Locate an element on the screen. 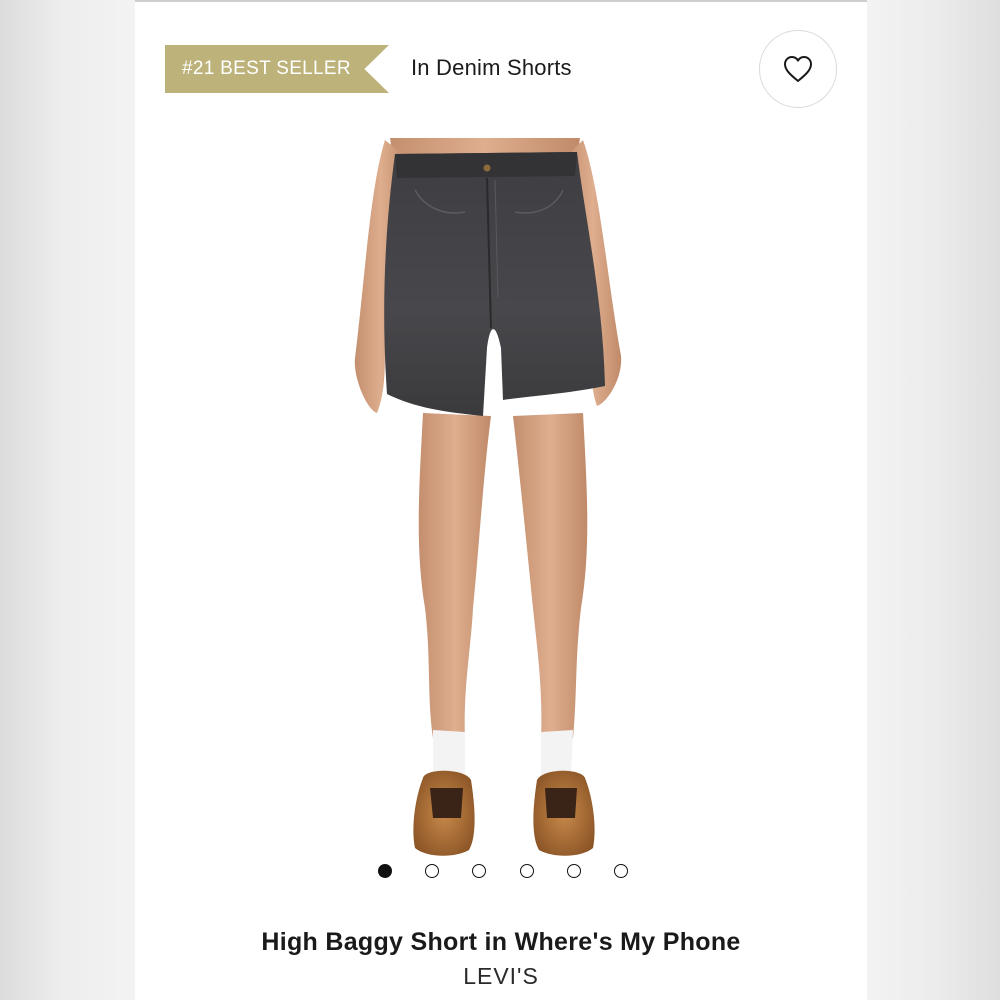 This screenshot has width=1000, height=1000. best-seller-badge: #21 BEST SELLER is located at coordinates (277, 69).